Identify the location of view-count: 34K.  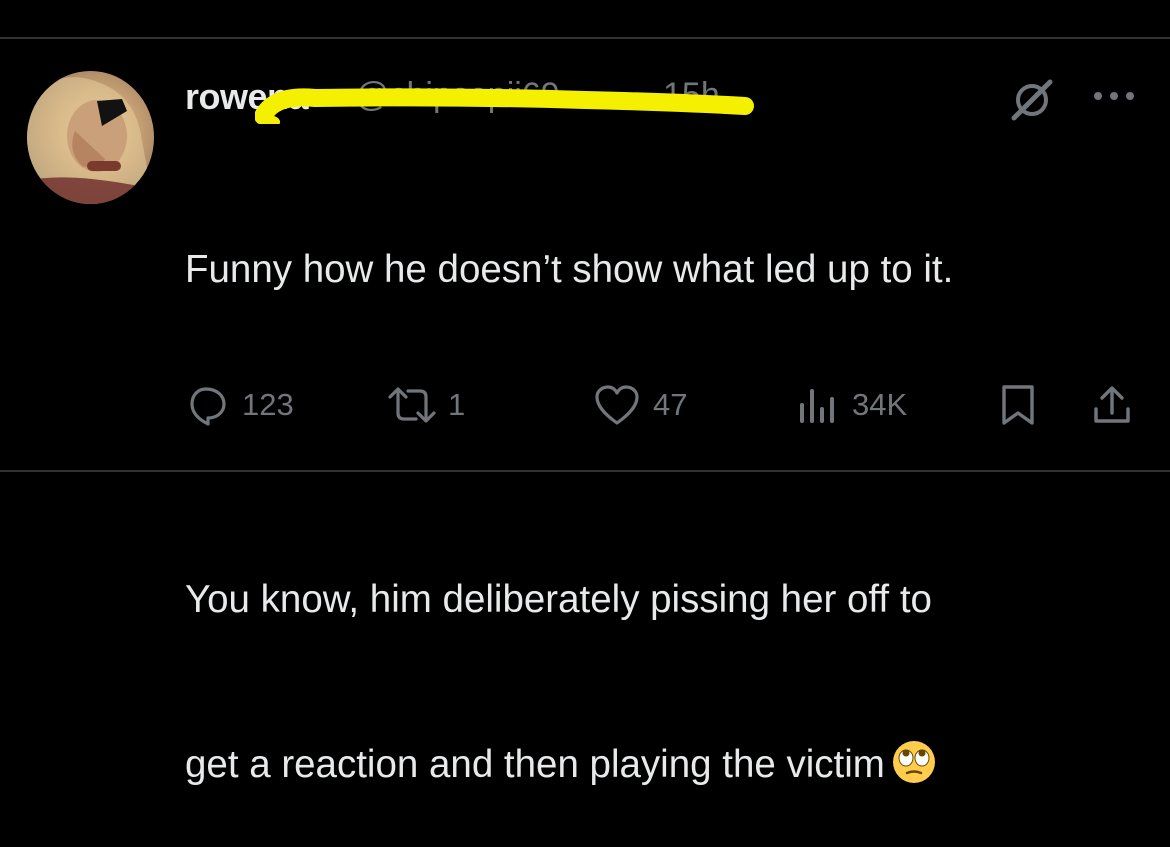
(880, 404).